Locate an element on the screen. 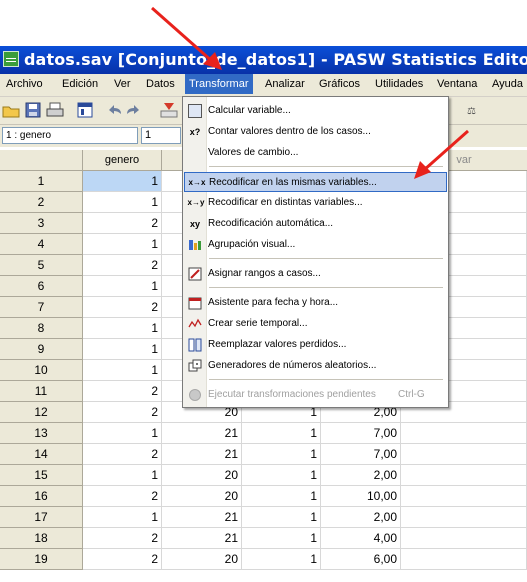  dialog-recall-icon is located at coordinates (85, 110).